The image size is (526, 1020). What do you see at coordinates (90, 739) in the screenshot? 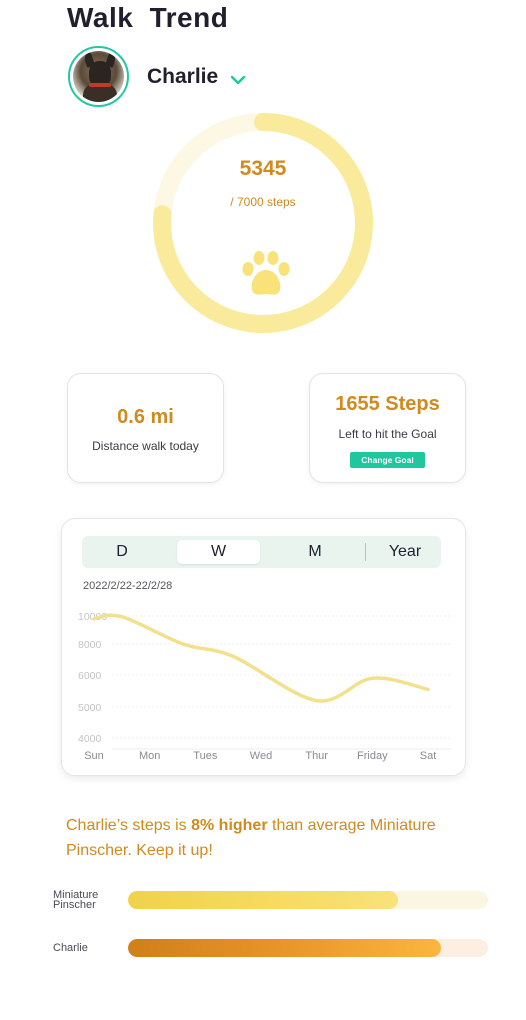
I see `y-tick-label: 4000` at bounding box center [90, 739].